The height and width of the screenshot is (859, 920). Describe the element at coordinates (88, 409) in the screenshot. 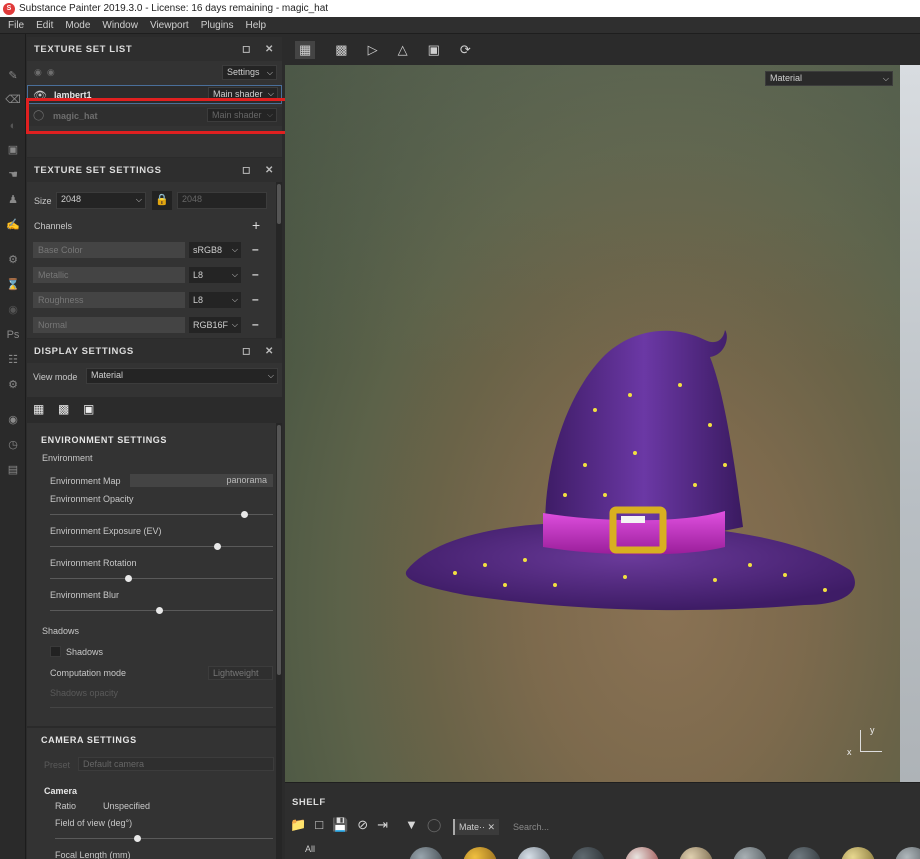

I see `viewport-tab-icon: ▣` at that location.